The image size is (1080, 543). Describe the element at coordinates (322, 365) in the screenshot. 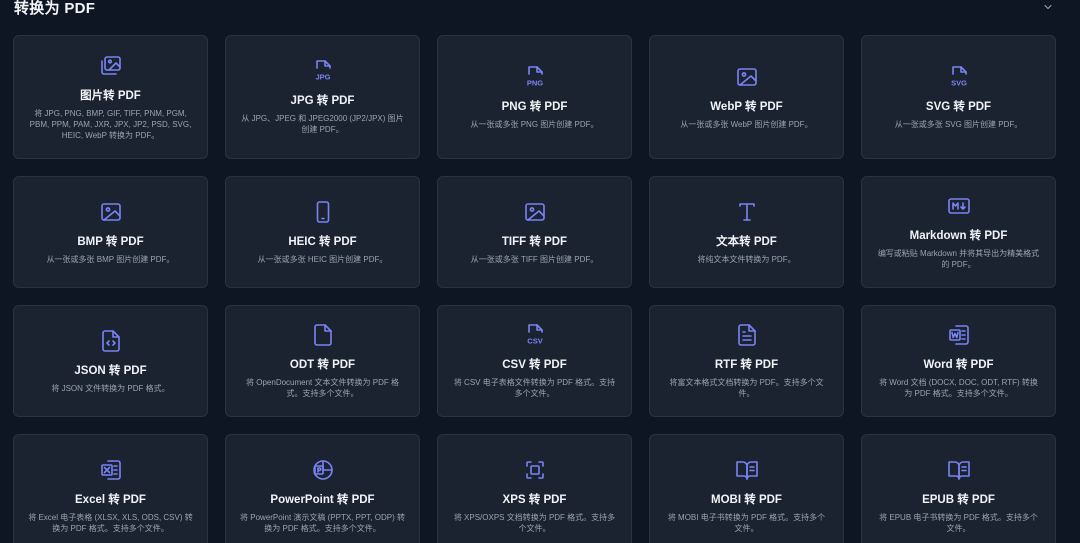

I see `tool-card-title: ODT 转 PDF` at that location.